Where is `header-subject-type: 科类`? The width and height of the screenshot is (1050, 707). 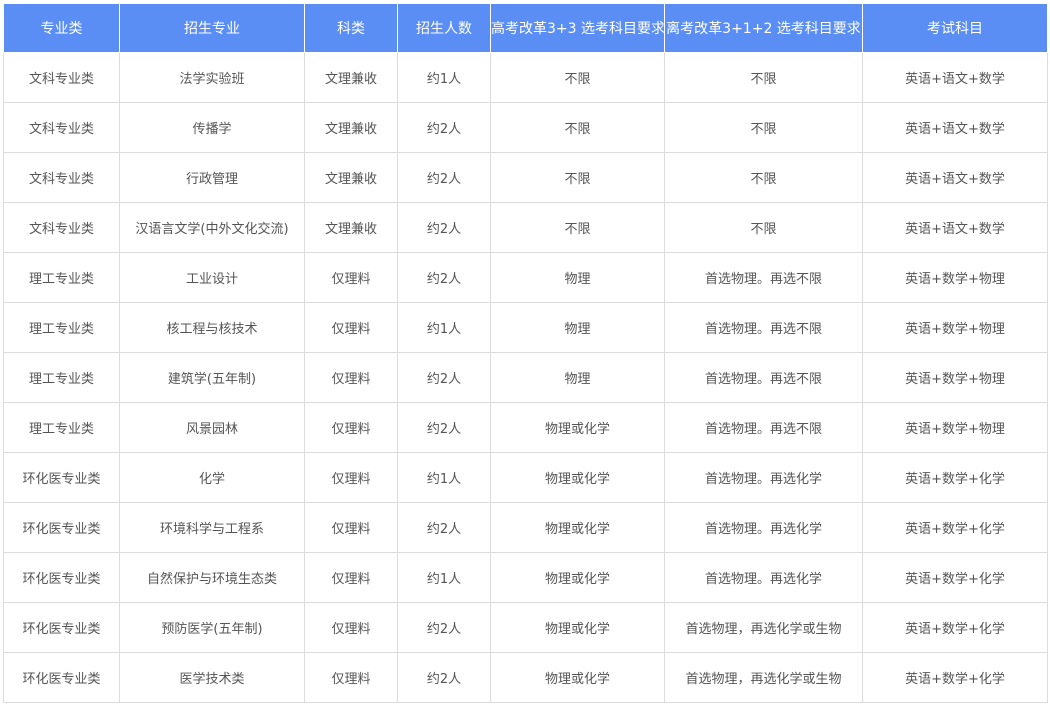 header-subject-type: 科类 is located at coordinates (351, 28).